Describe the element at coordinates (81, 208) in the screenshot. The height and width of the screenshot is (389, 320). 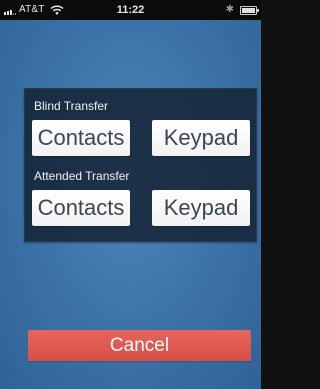
I see `attended-contacts-button: Contacts` at that location.